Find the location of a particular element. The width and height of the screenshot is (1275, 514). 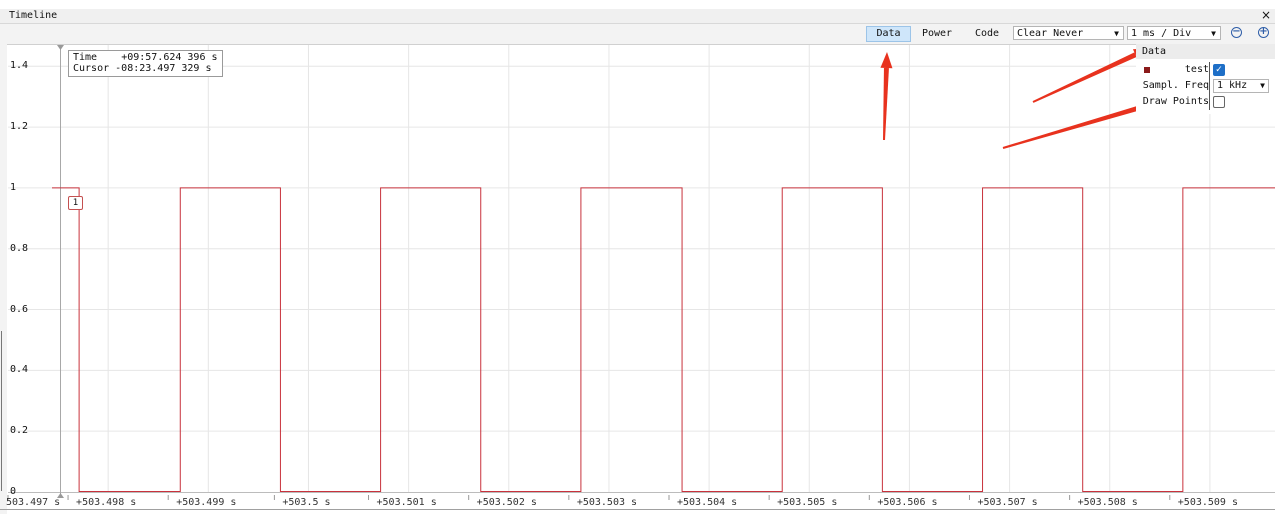

x-tick-label: +503.506 s is located at coordinates (907, 502).